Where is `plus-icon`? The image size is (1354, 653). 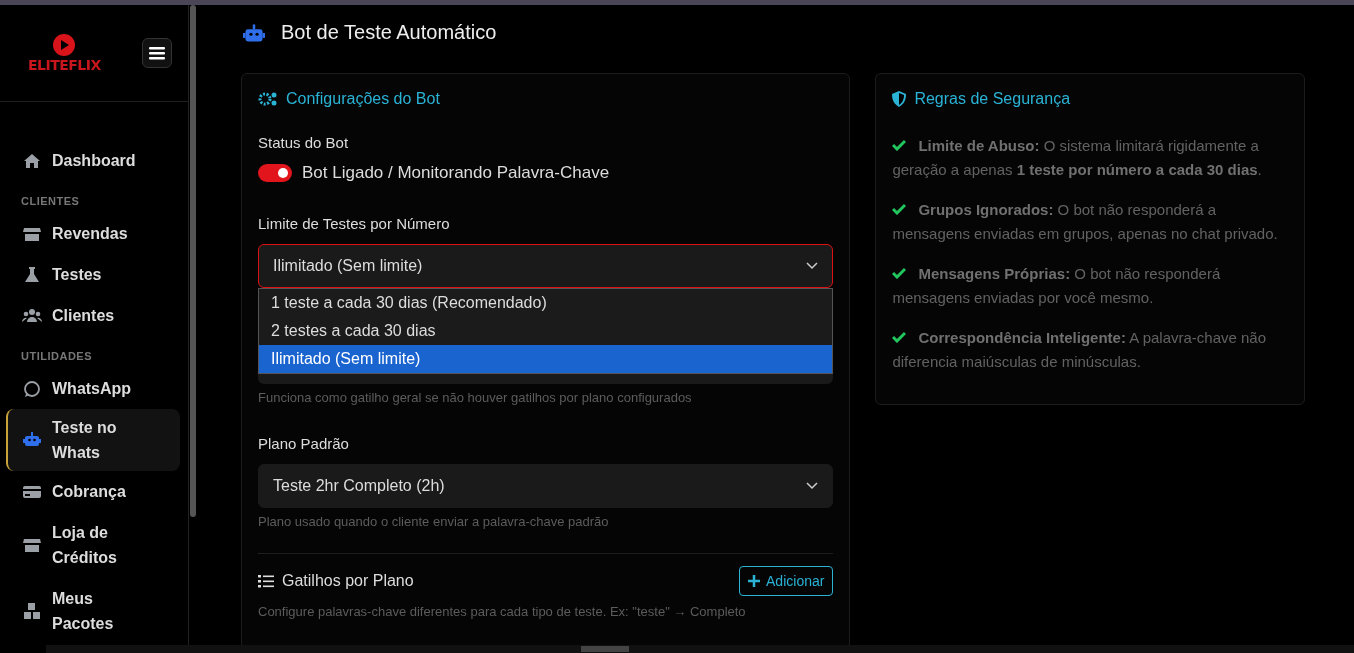
plus-icon is located at coordinates (754, 581).